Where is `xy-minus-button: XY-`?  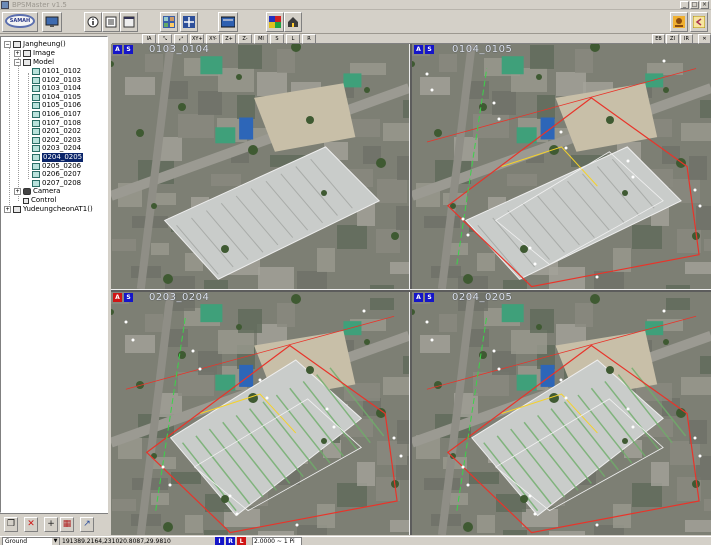
xy-minus-button: XY- is located at coordinates (213, 39).